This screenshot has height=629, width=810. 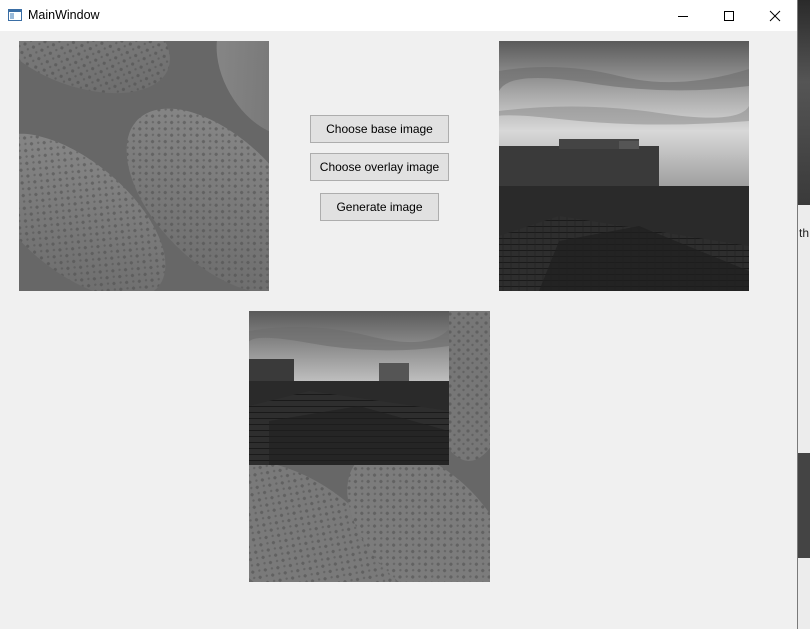 What do you see at coordinates (15, 15) in the screenshot?
I see `app-window-icon` at bounding box center [15, 15].